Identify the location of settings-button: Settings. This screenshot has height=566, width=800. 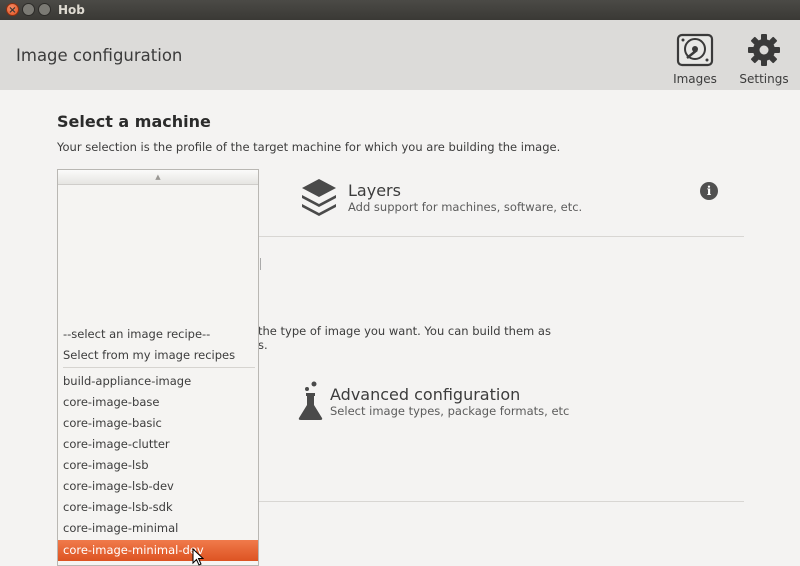
(764, 59).